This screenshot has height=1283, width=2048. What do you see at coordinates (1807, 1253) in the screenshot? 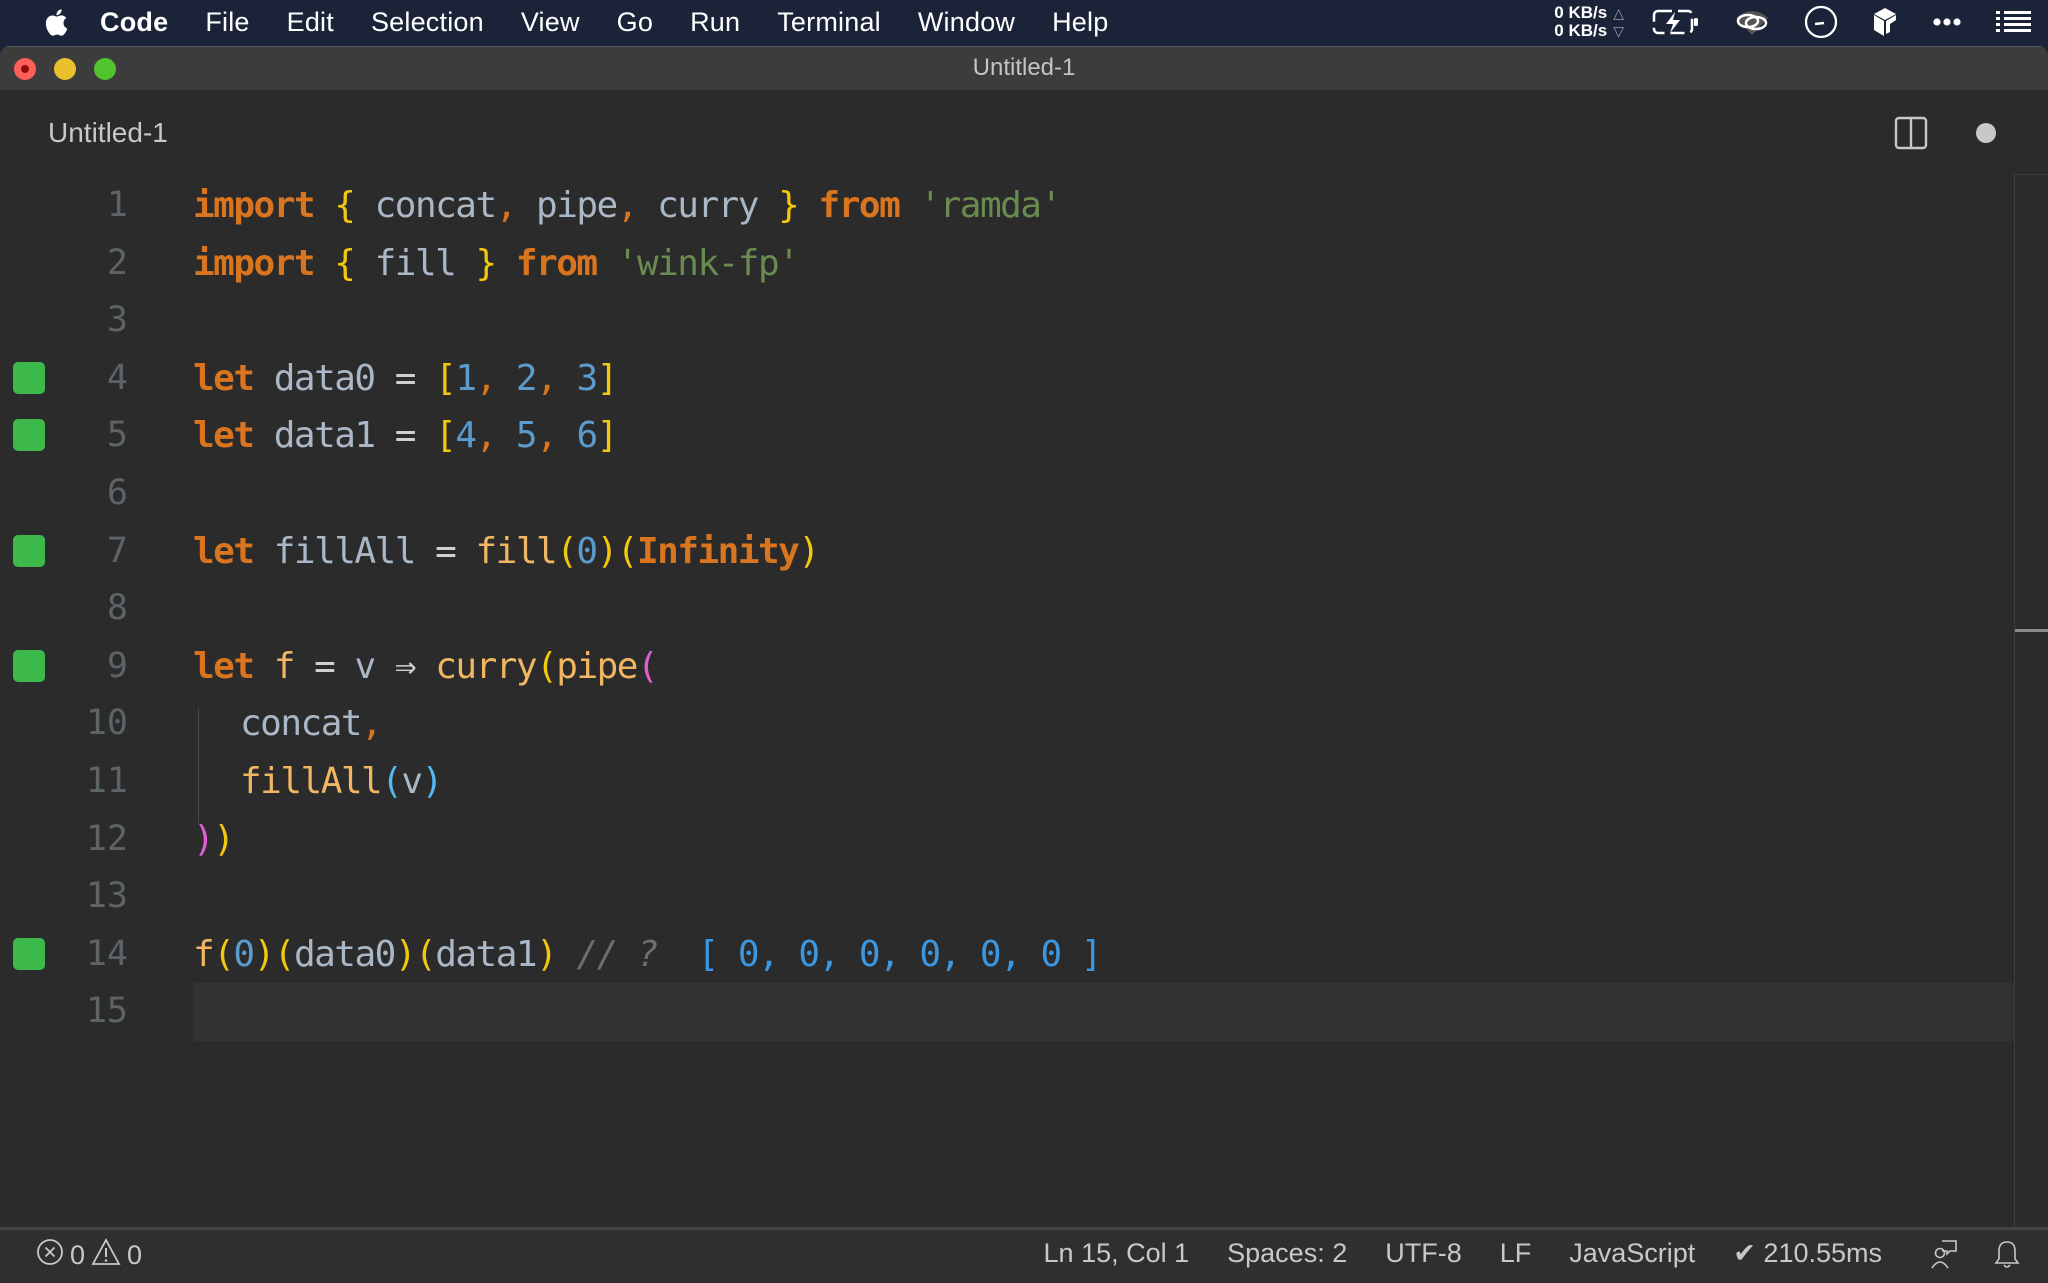
I see `quokka-timing: ✔ 210.55ms` at bounding box center [1807, 1253].